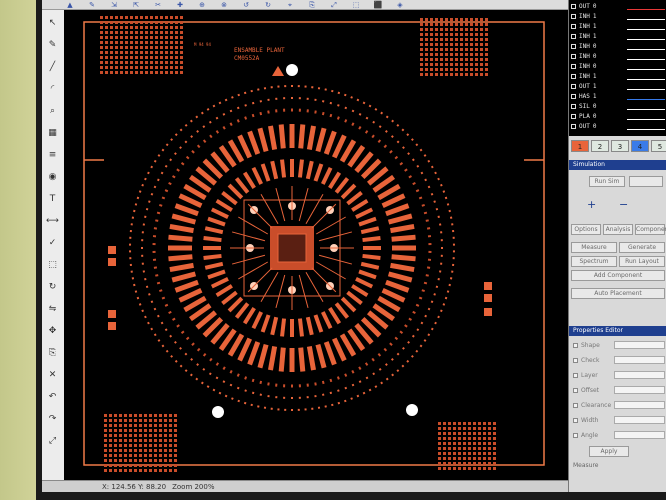 This screenshot has width=666, height=500. I want to click on redo-icon: ↷, so click(52, 419).